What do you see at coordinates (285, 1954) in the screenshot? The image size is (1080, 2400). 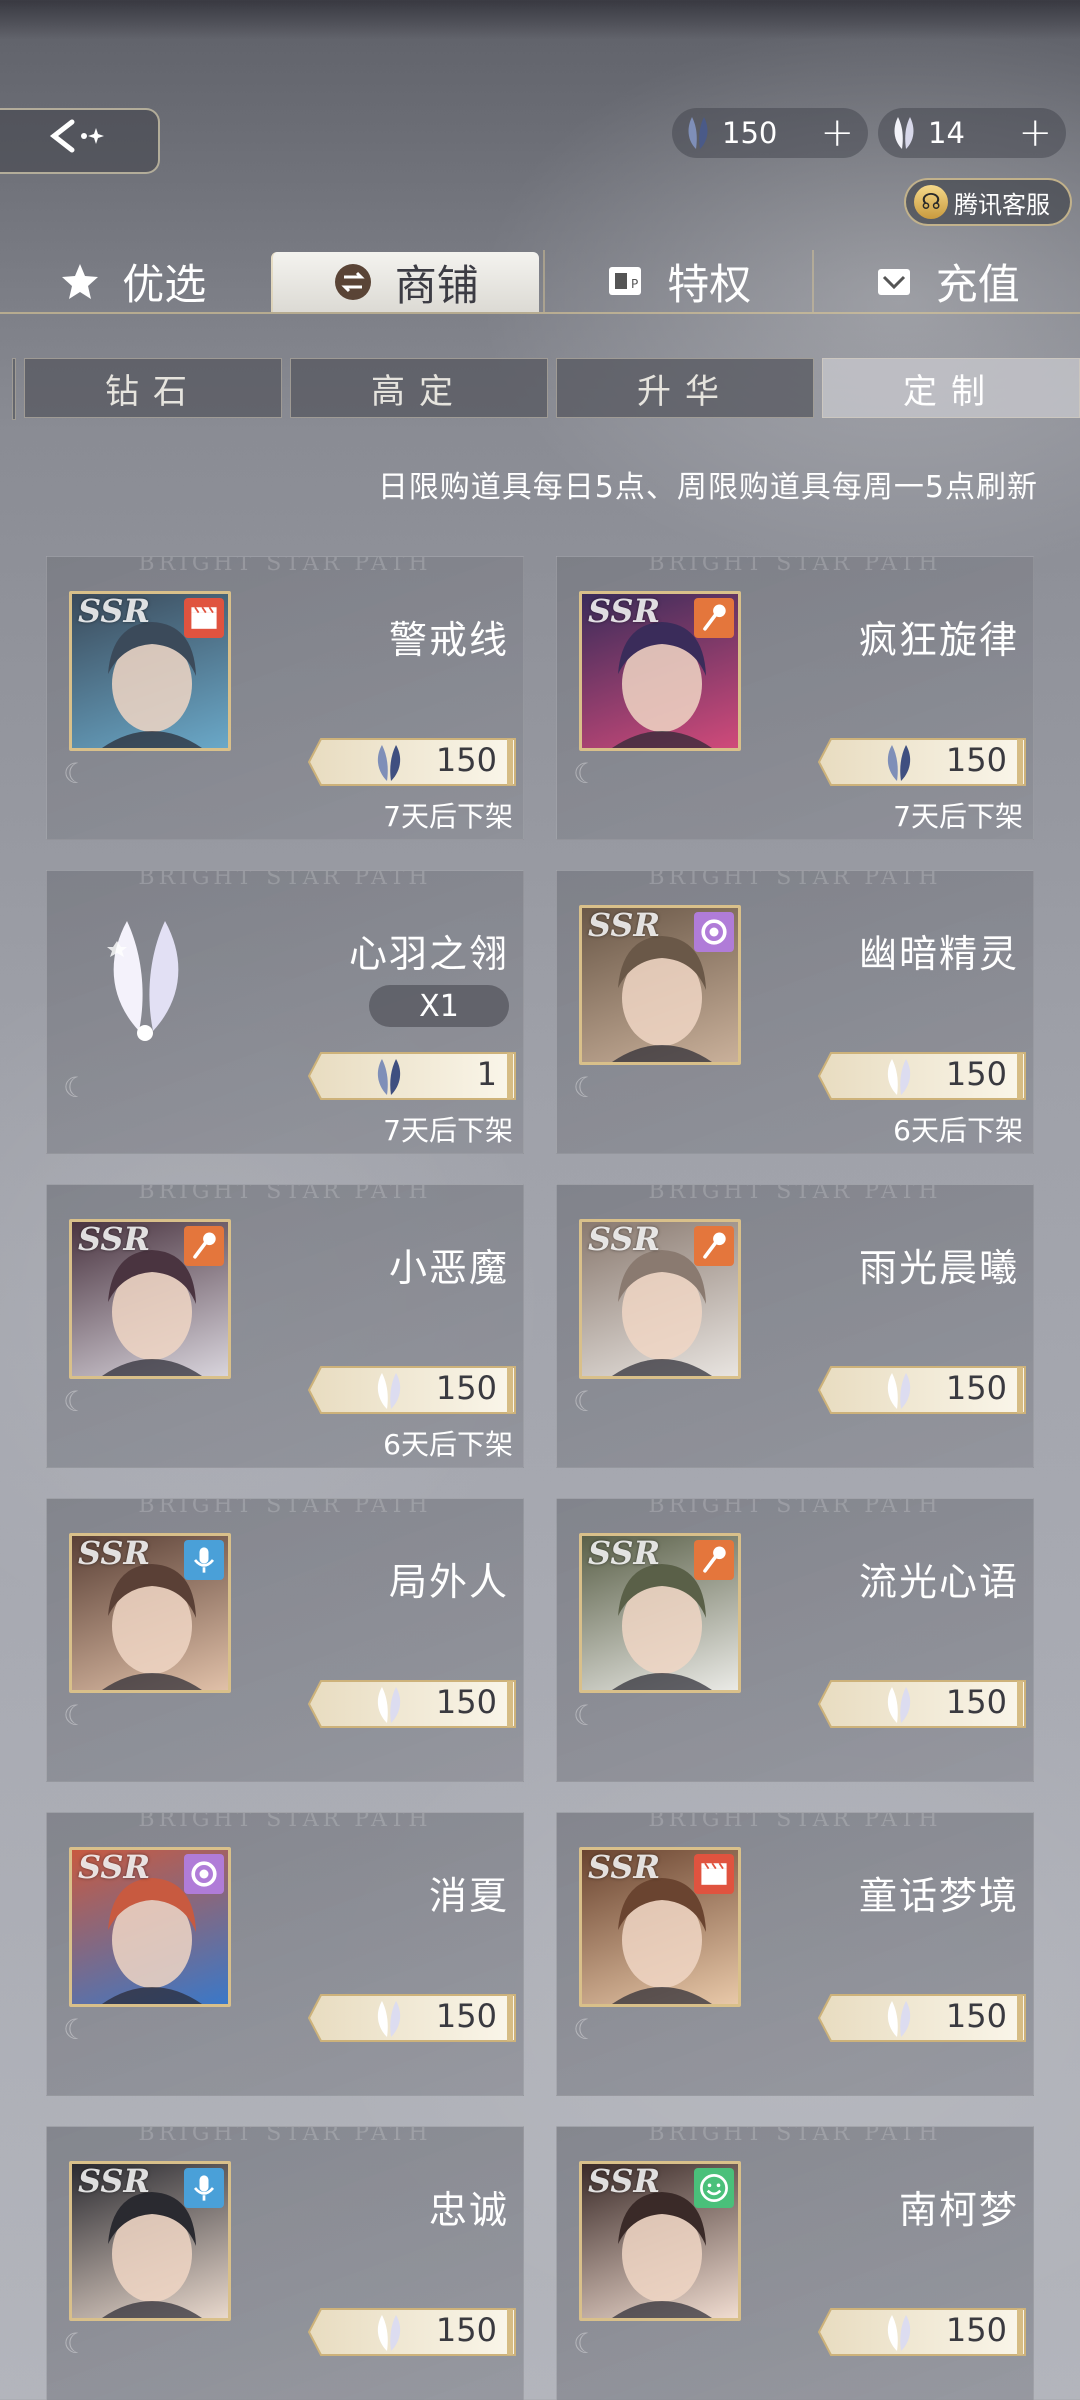 I see `product-card: BRIGHT STAR PATH SSR 消夏 150 ☾` at bounding box center [285, 1954].